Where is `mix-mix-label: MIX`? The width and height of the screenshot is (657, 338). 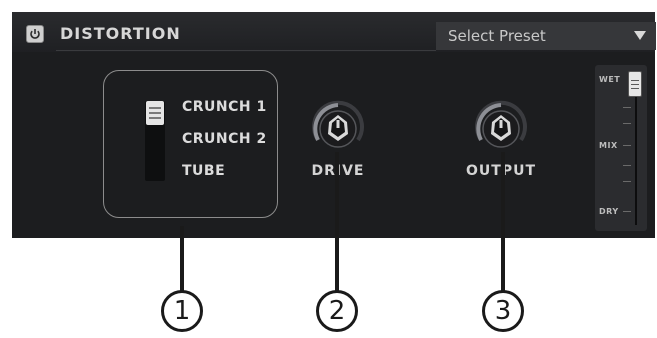 mix-mix-label: MIX is located at coordinates (608, 145).